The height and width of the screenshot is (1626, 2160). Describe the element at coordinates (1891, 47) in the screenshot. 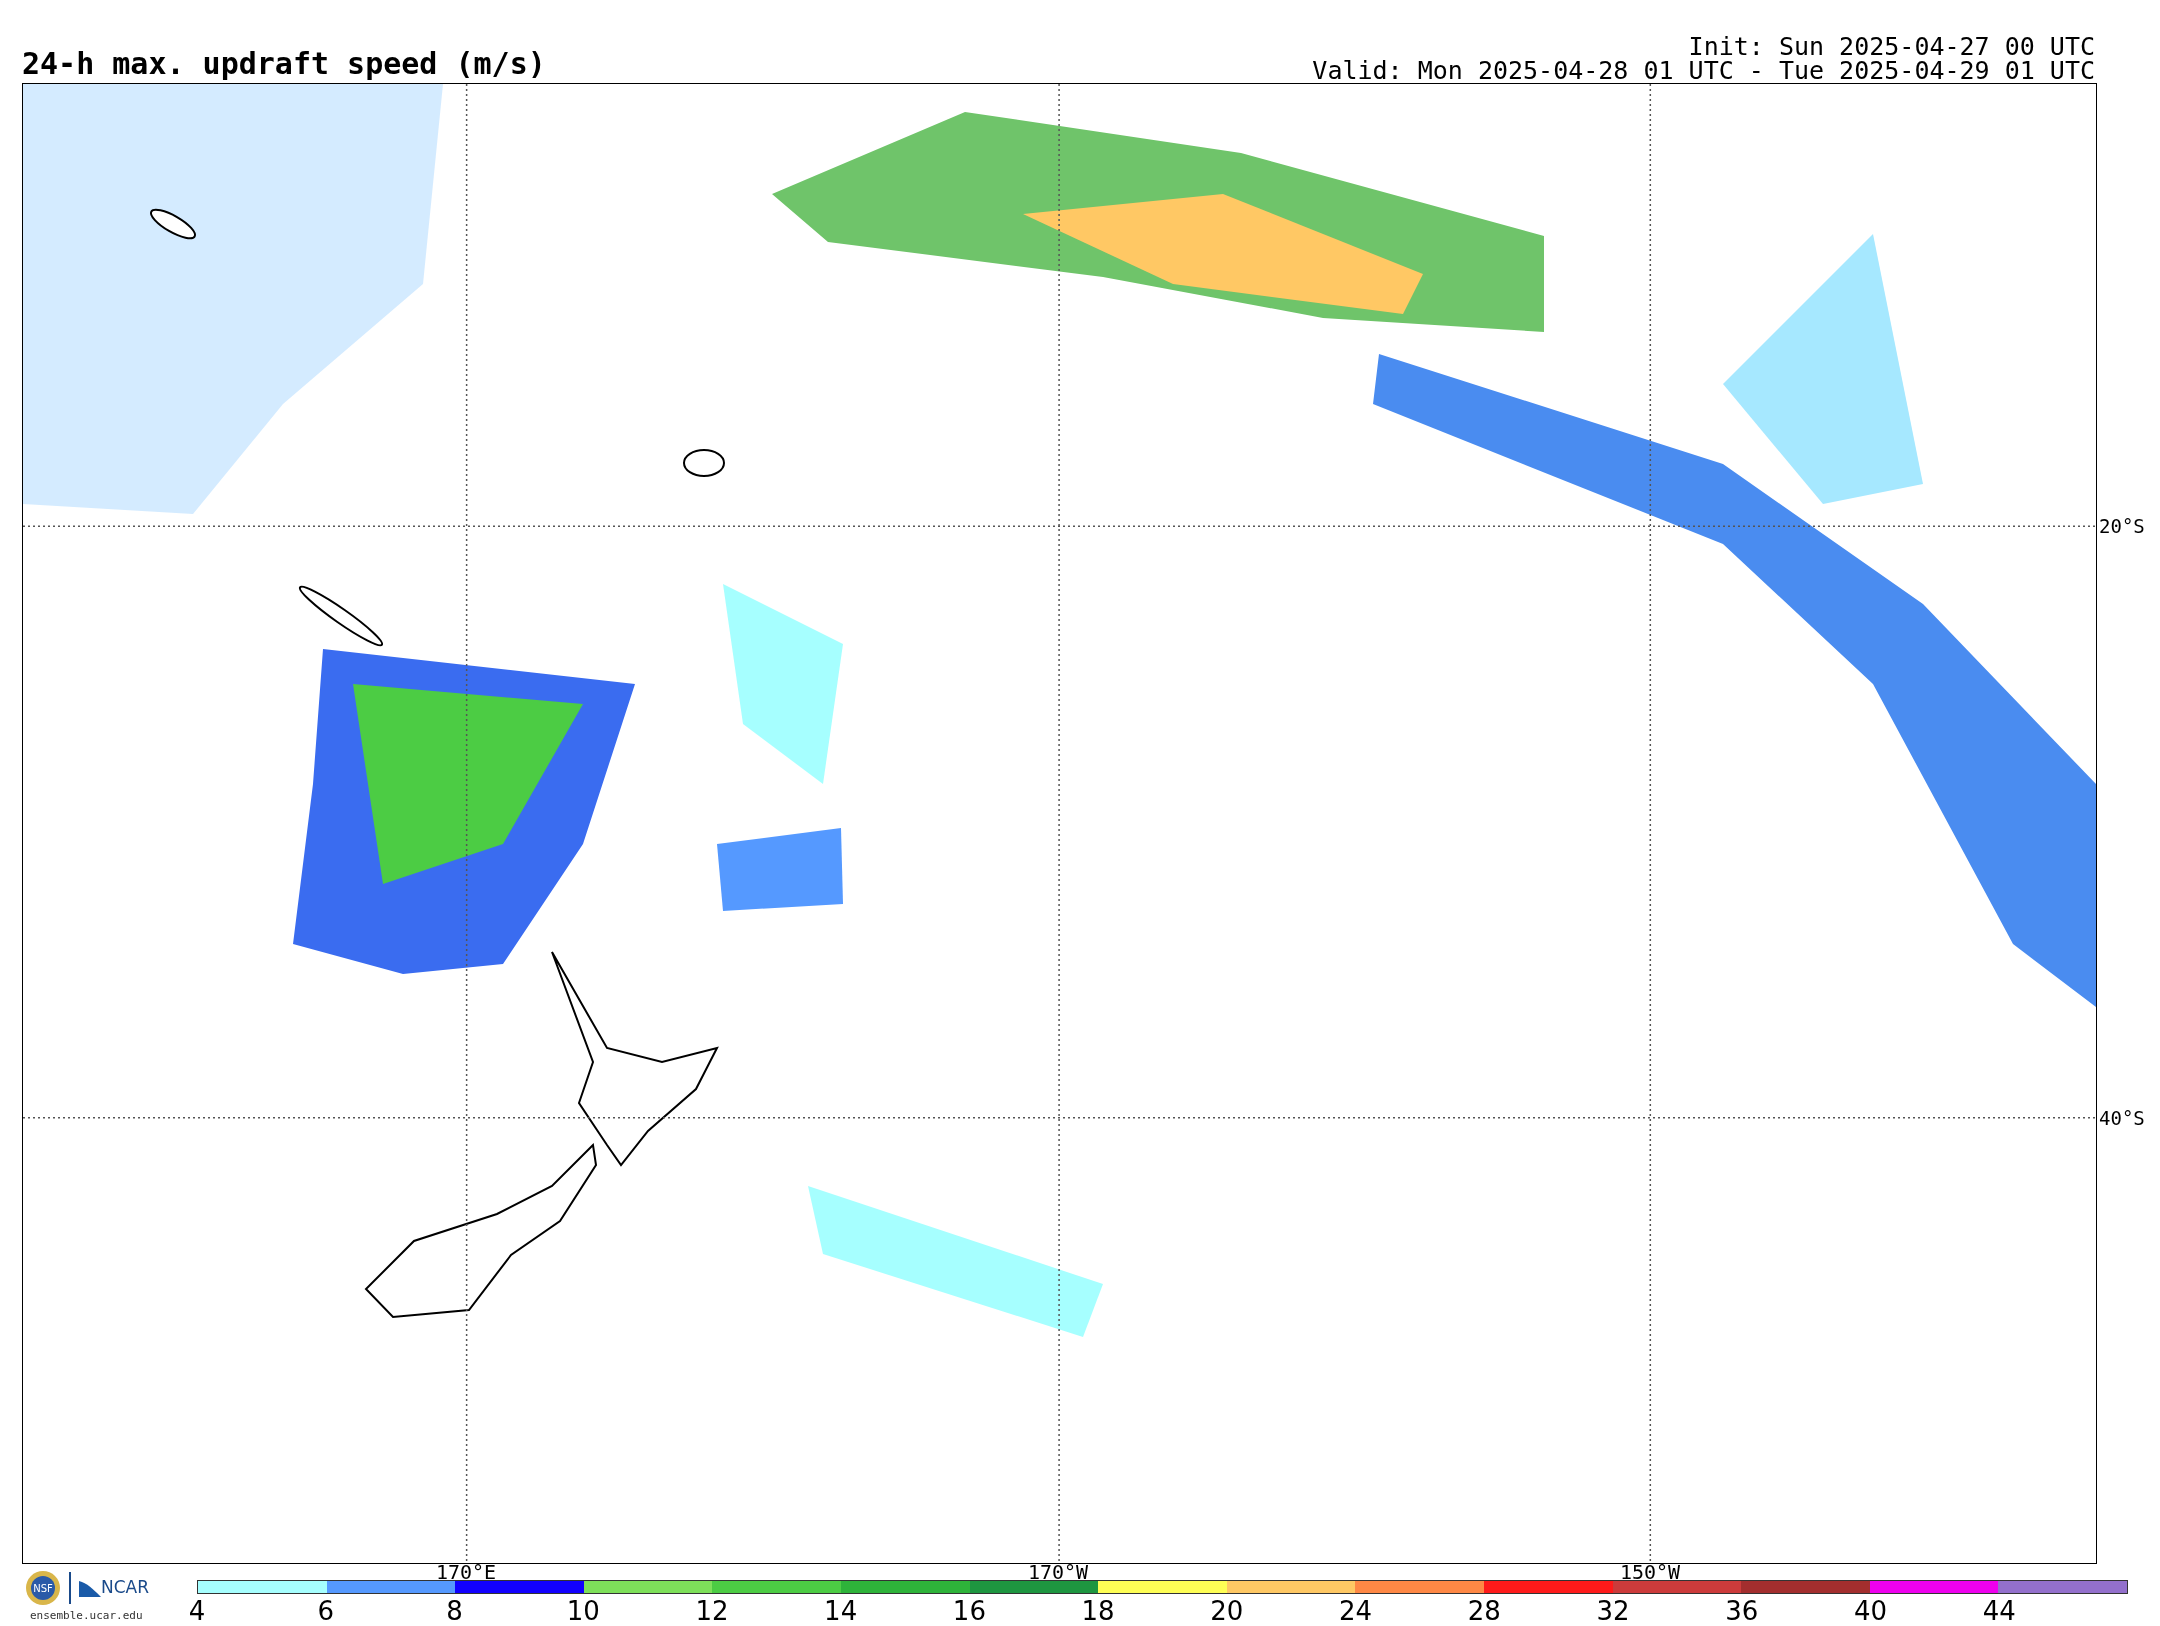

I see `init-time: Init: Sun 2025-04-27 00 UTC` at that location.